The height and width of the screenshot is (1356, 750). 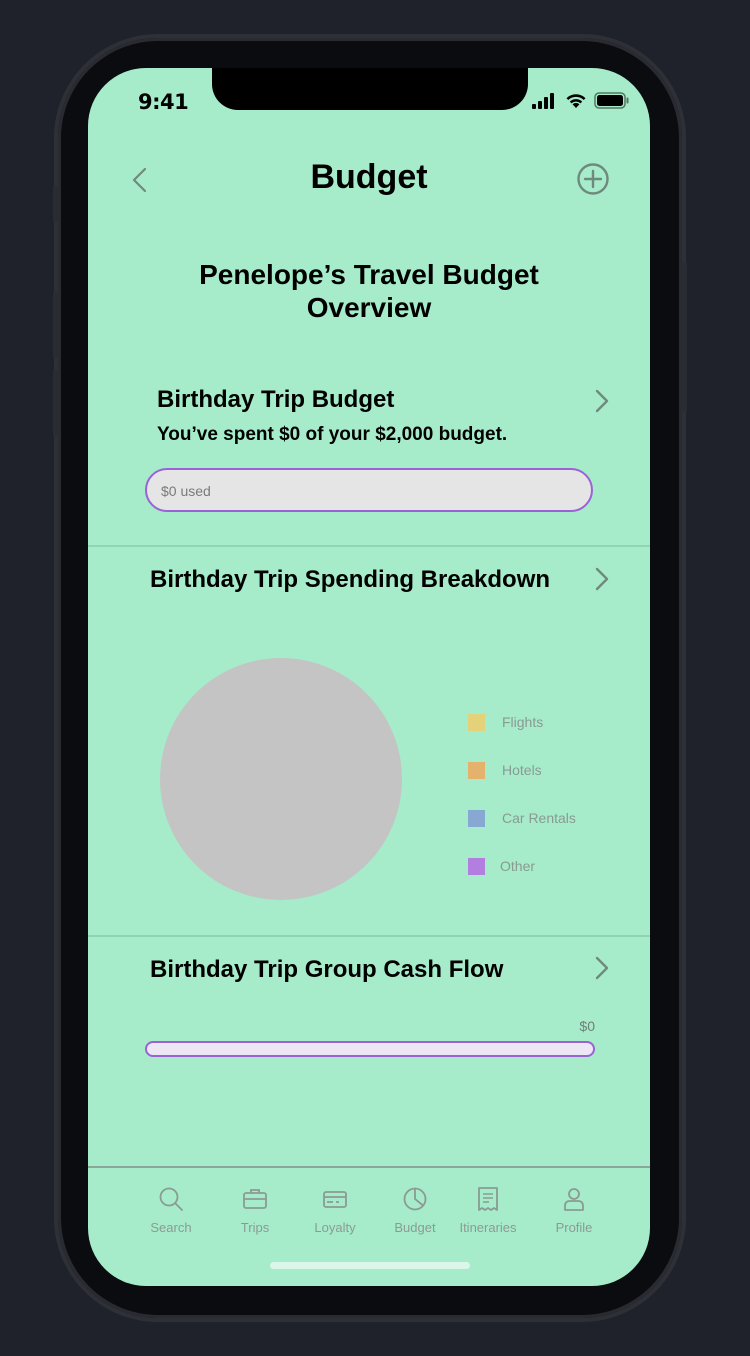 I want to click on home-indicator, so click(x=370, y=1265).